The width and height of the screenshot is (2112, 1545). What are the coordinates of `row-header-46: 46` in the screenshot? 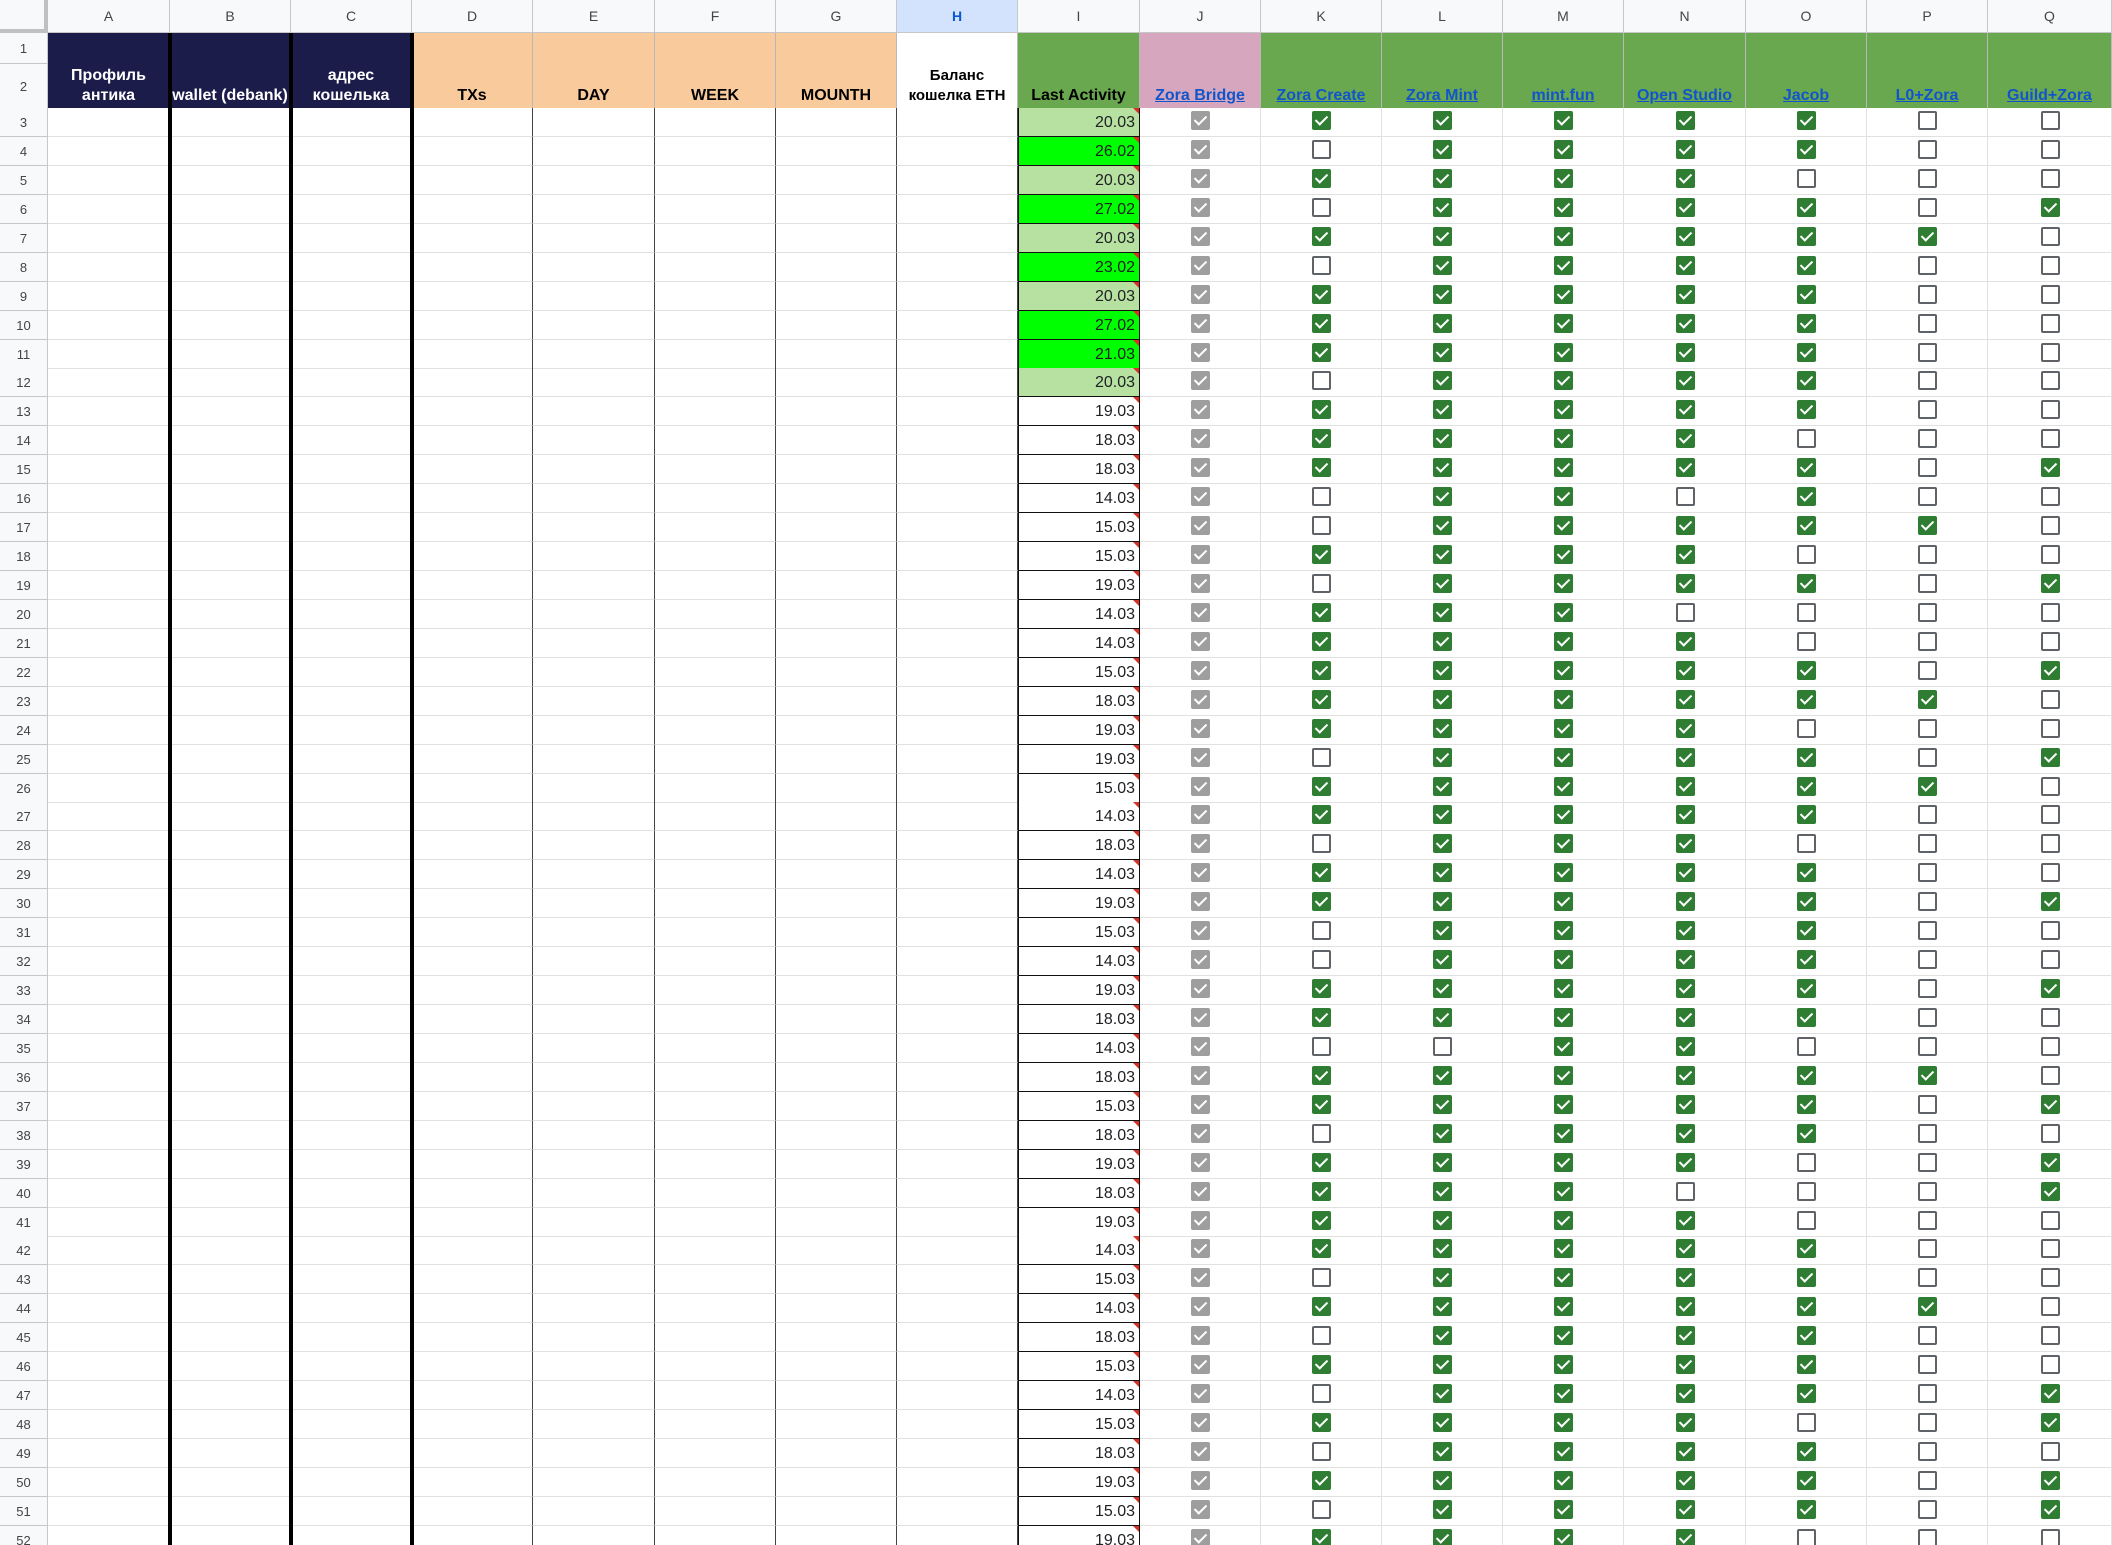 It's located at (24, 1366).